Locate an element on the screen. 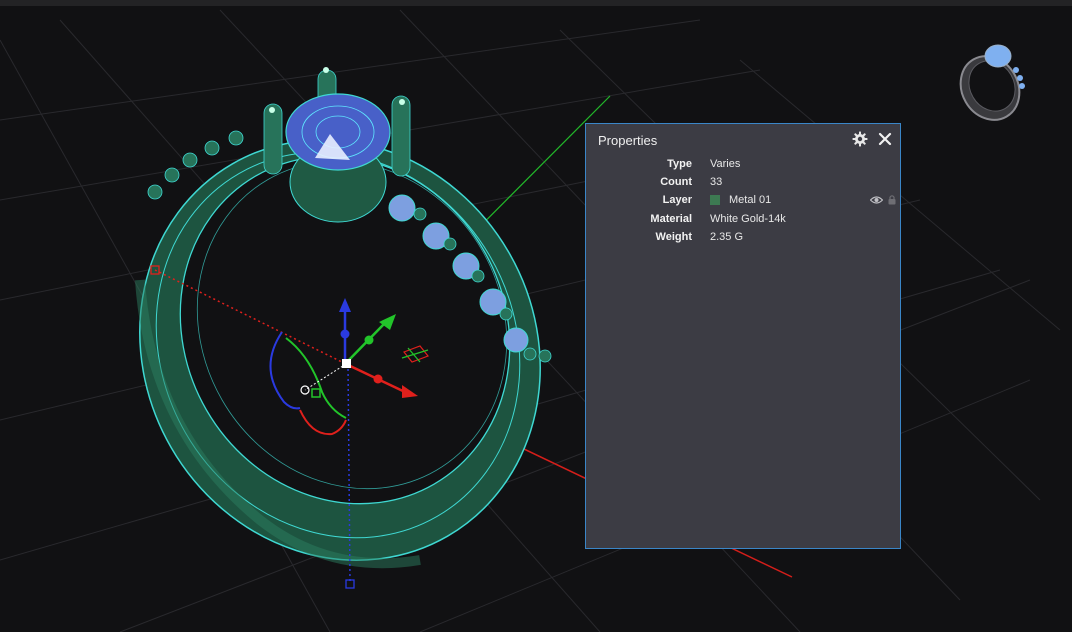  property-row-material: Material White Gold-14k is located at coordinates (744, 220).